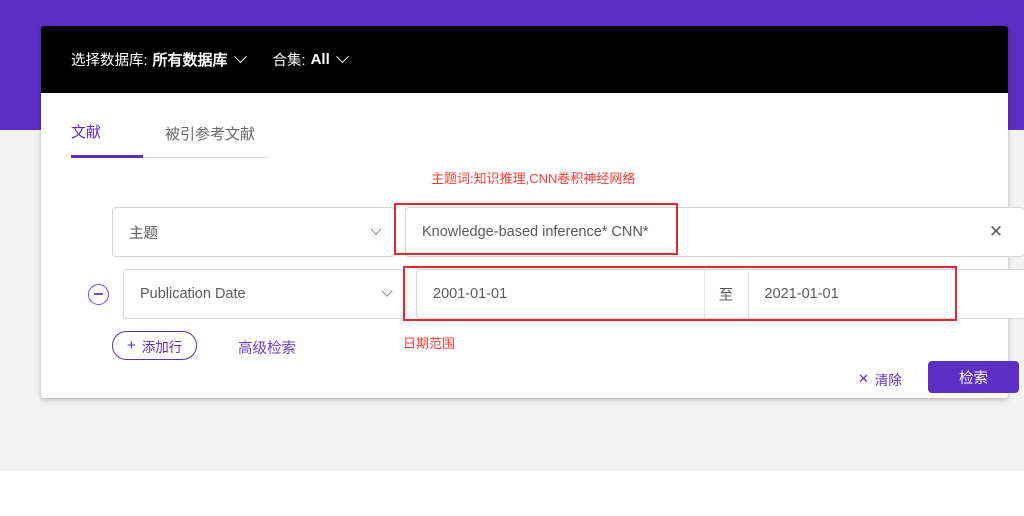 This screenshot has height=516, width=1024. What do you see at coordinates (109, 61) in the screenshot?
I see `database-label: 选择数据库:` at bounding box center [109, 61].